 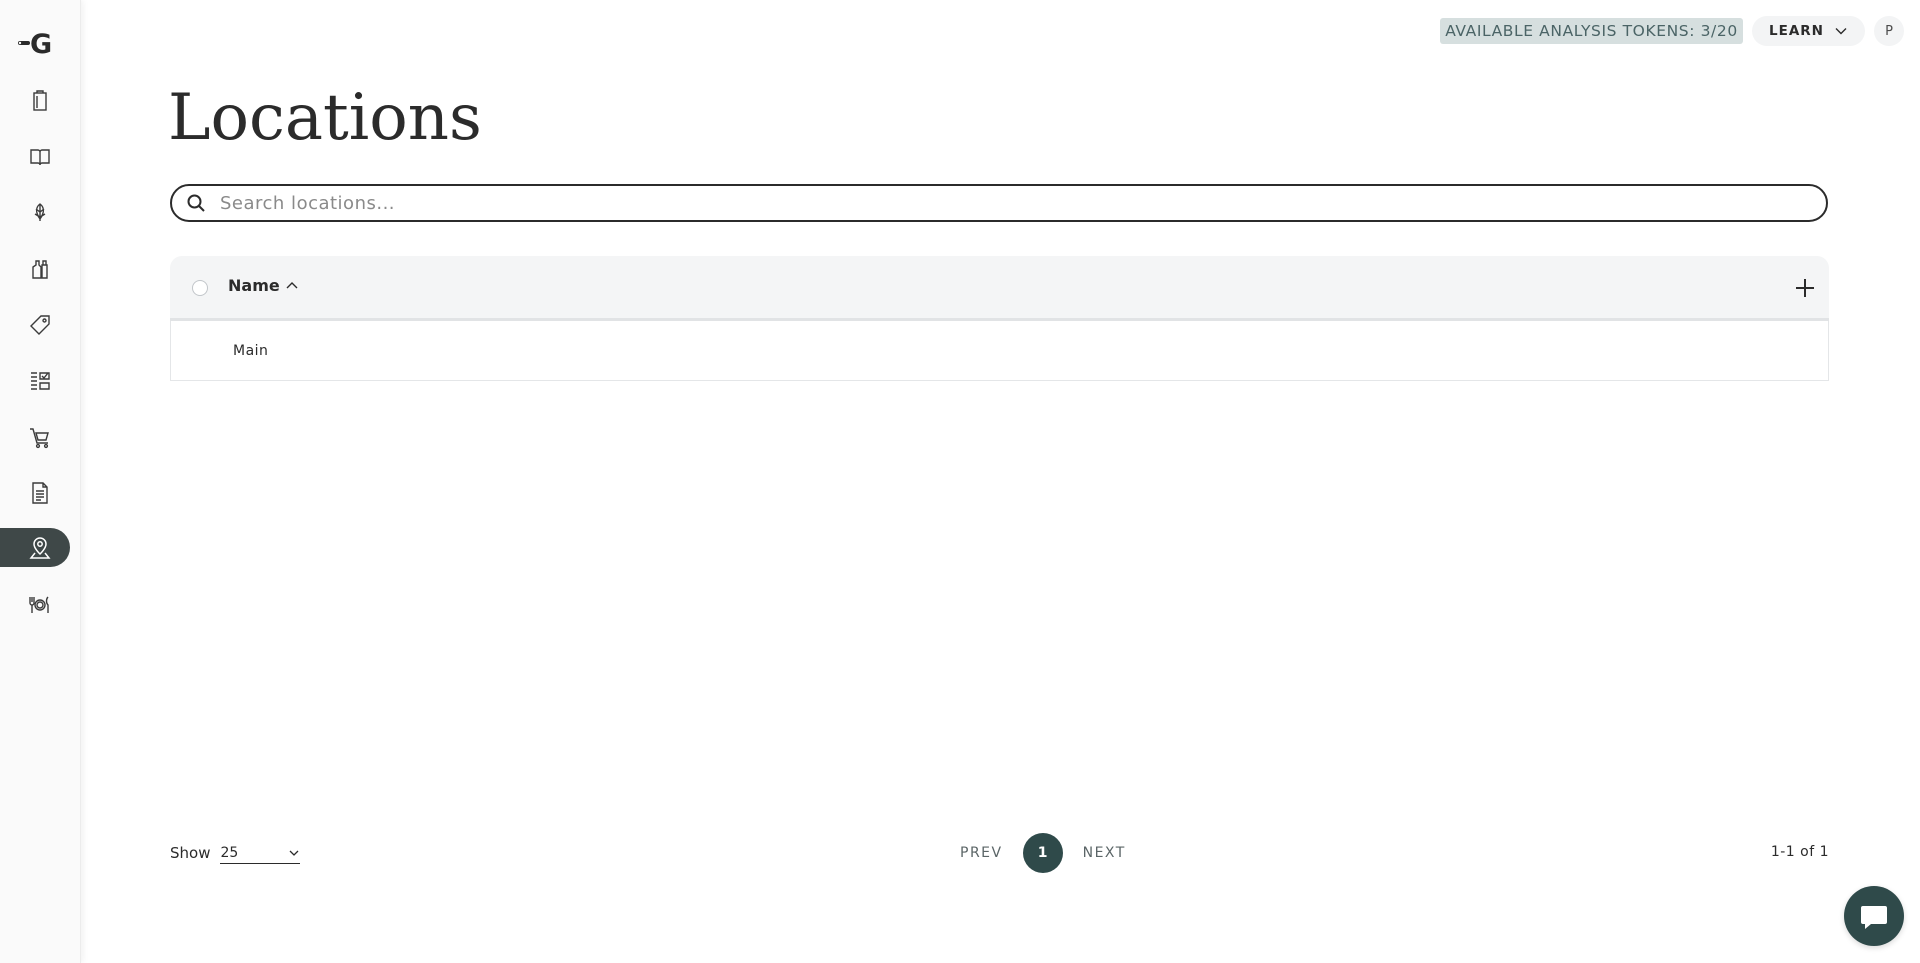 I want to click on svg-text: G, so click(x=41, y=43).